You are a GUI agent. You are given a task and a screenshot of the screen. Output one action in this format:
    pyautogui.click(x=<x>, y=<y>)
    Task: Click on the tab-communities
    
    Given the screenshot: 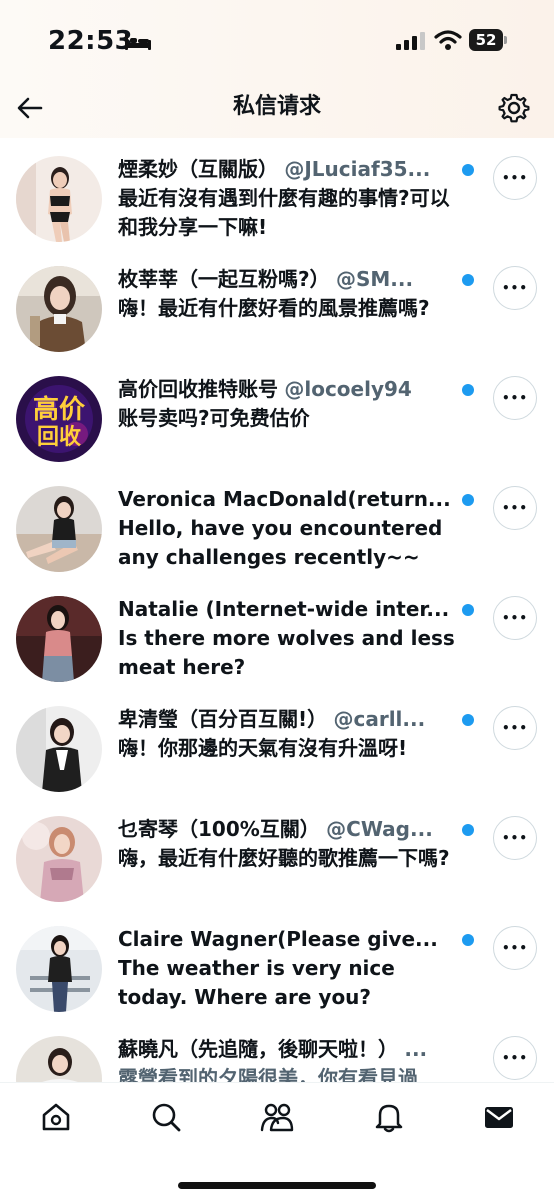 What is the action you would take?
    pyautogui.click(x=277, y=1117)
    